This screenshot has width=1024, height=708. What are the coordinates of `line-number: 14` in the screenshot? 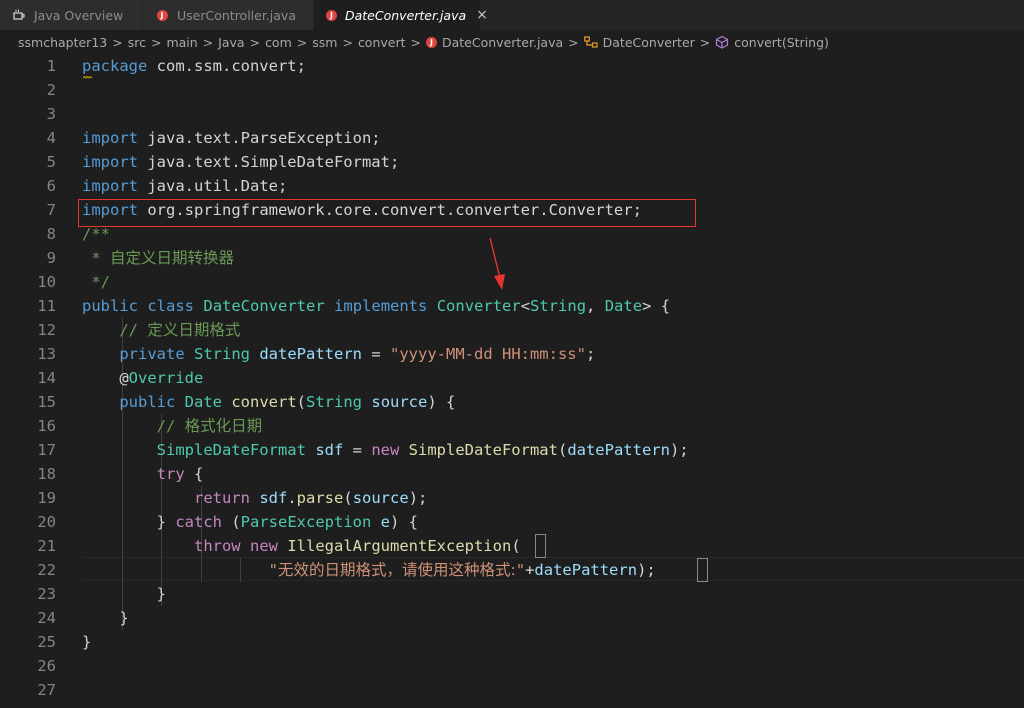 It's located at (46, 378).